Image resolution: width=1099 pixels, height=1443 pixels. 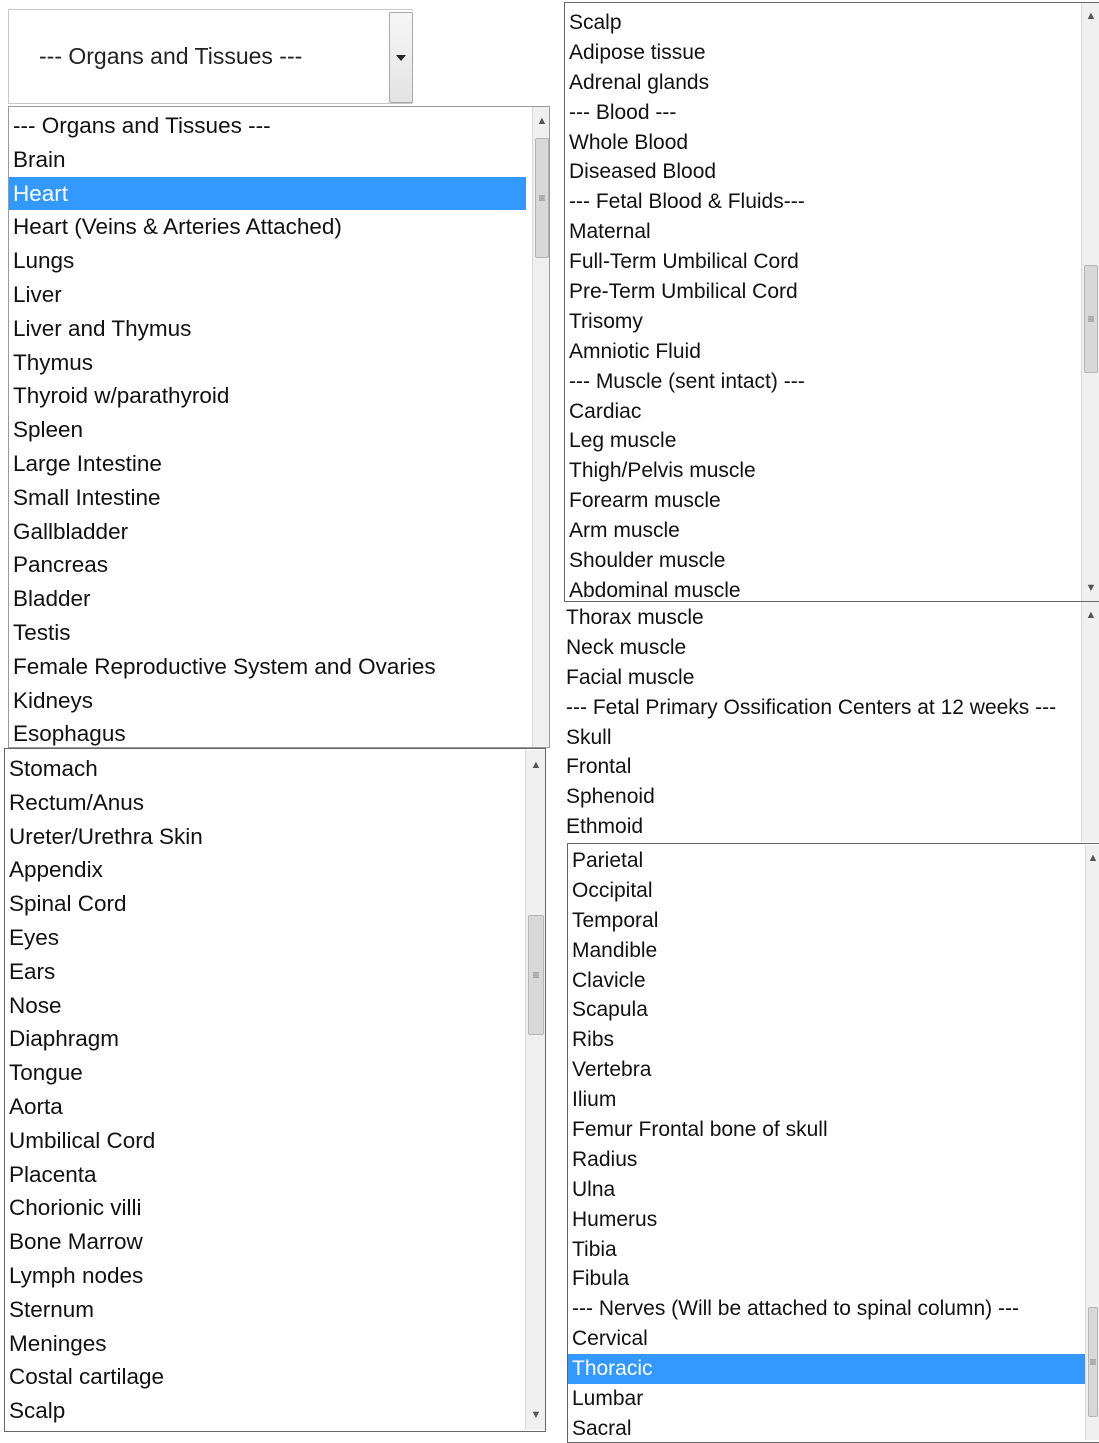 What do you see at coordinates (826, 1279) in the screenshot?
I see `list-item: Fibula` at bounding box center [826, 1279].